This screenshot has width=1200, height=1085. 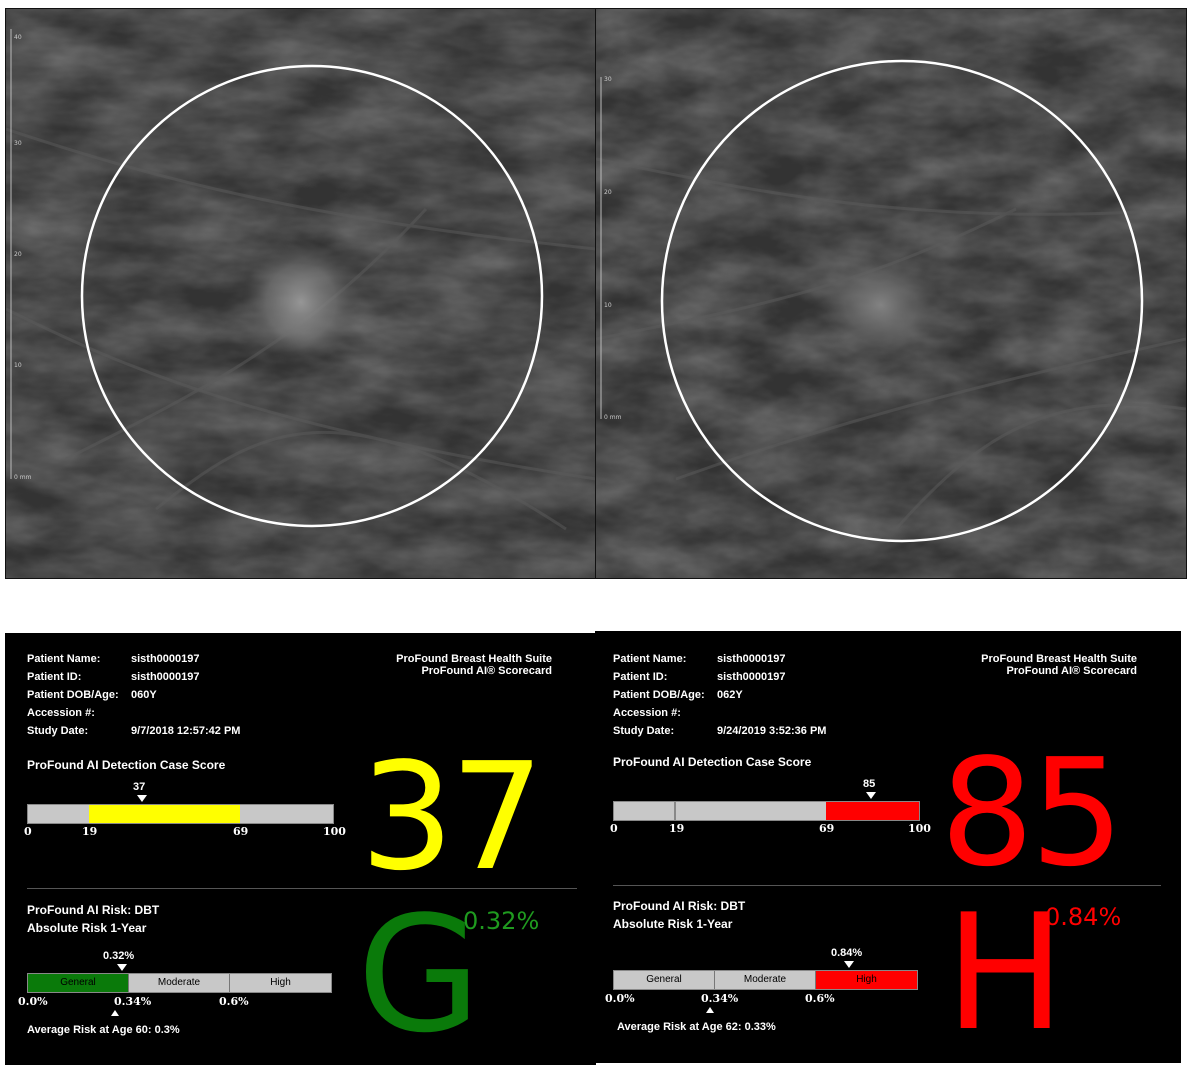 I want to click on score-divider, so click(x=675, y=811).